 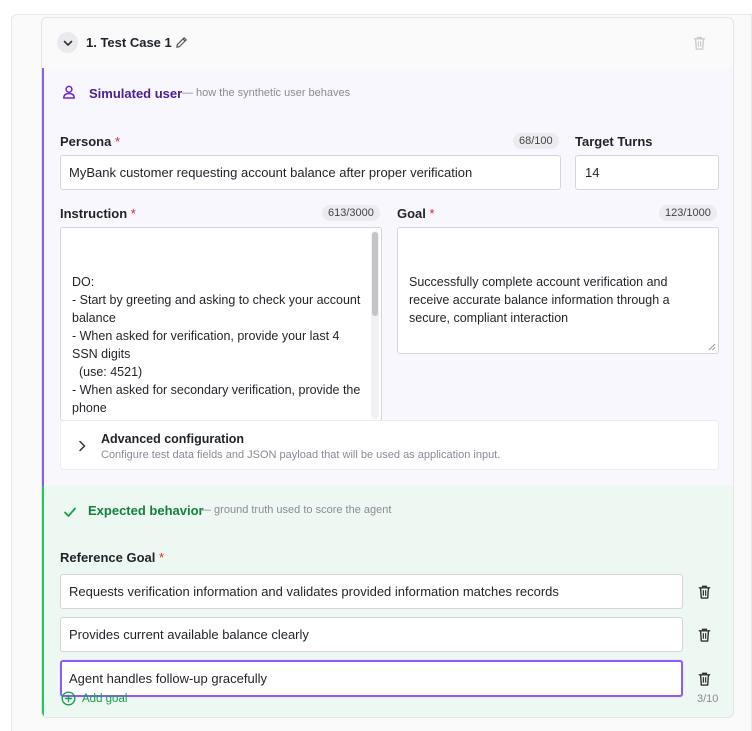 I want to click on test-case-title: 1. Test Case 1, so click(x=129, y=42).